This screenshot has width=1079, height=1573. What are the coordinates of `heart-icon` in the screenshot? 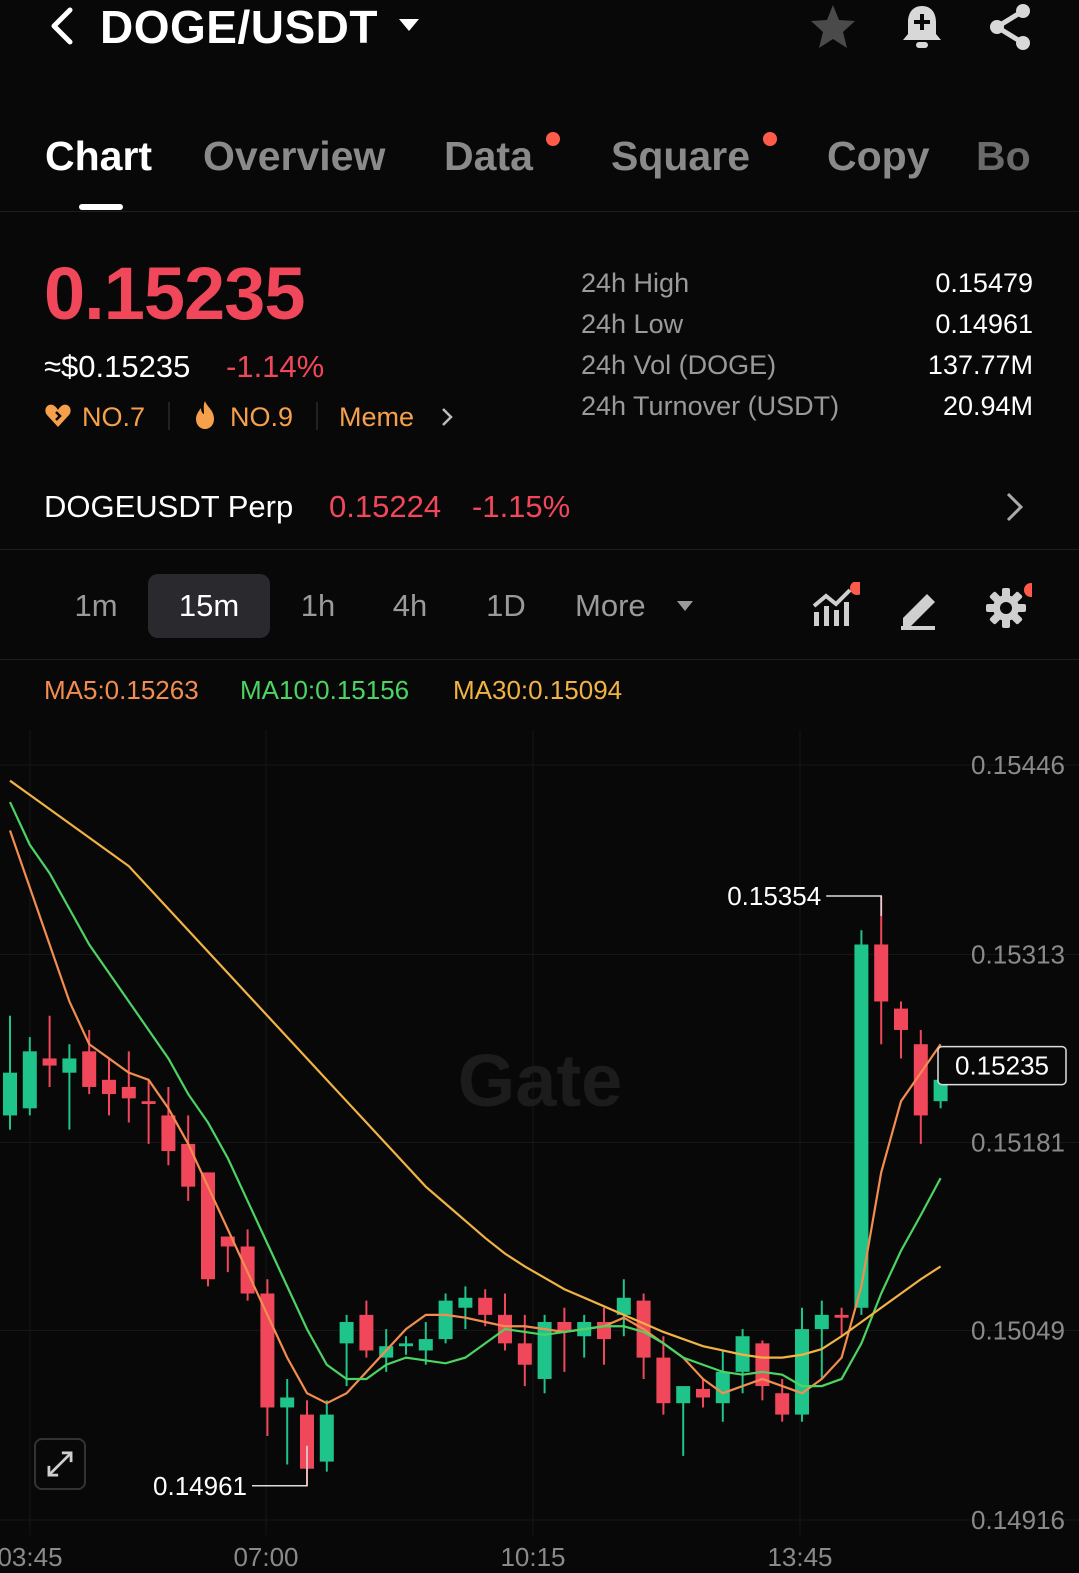 It's located at (58, 415).